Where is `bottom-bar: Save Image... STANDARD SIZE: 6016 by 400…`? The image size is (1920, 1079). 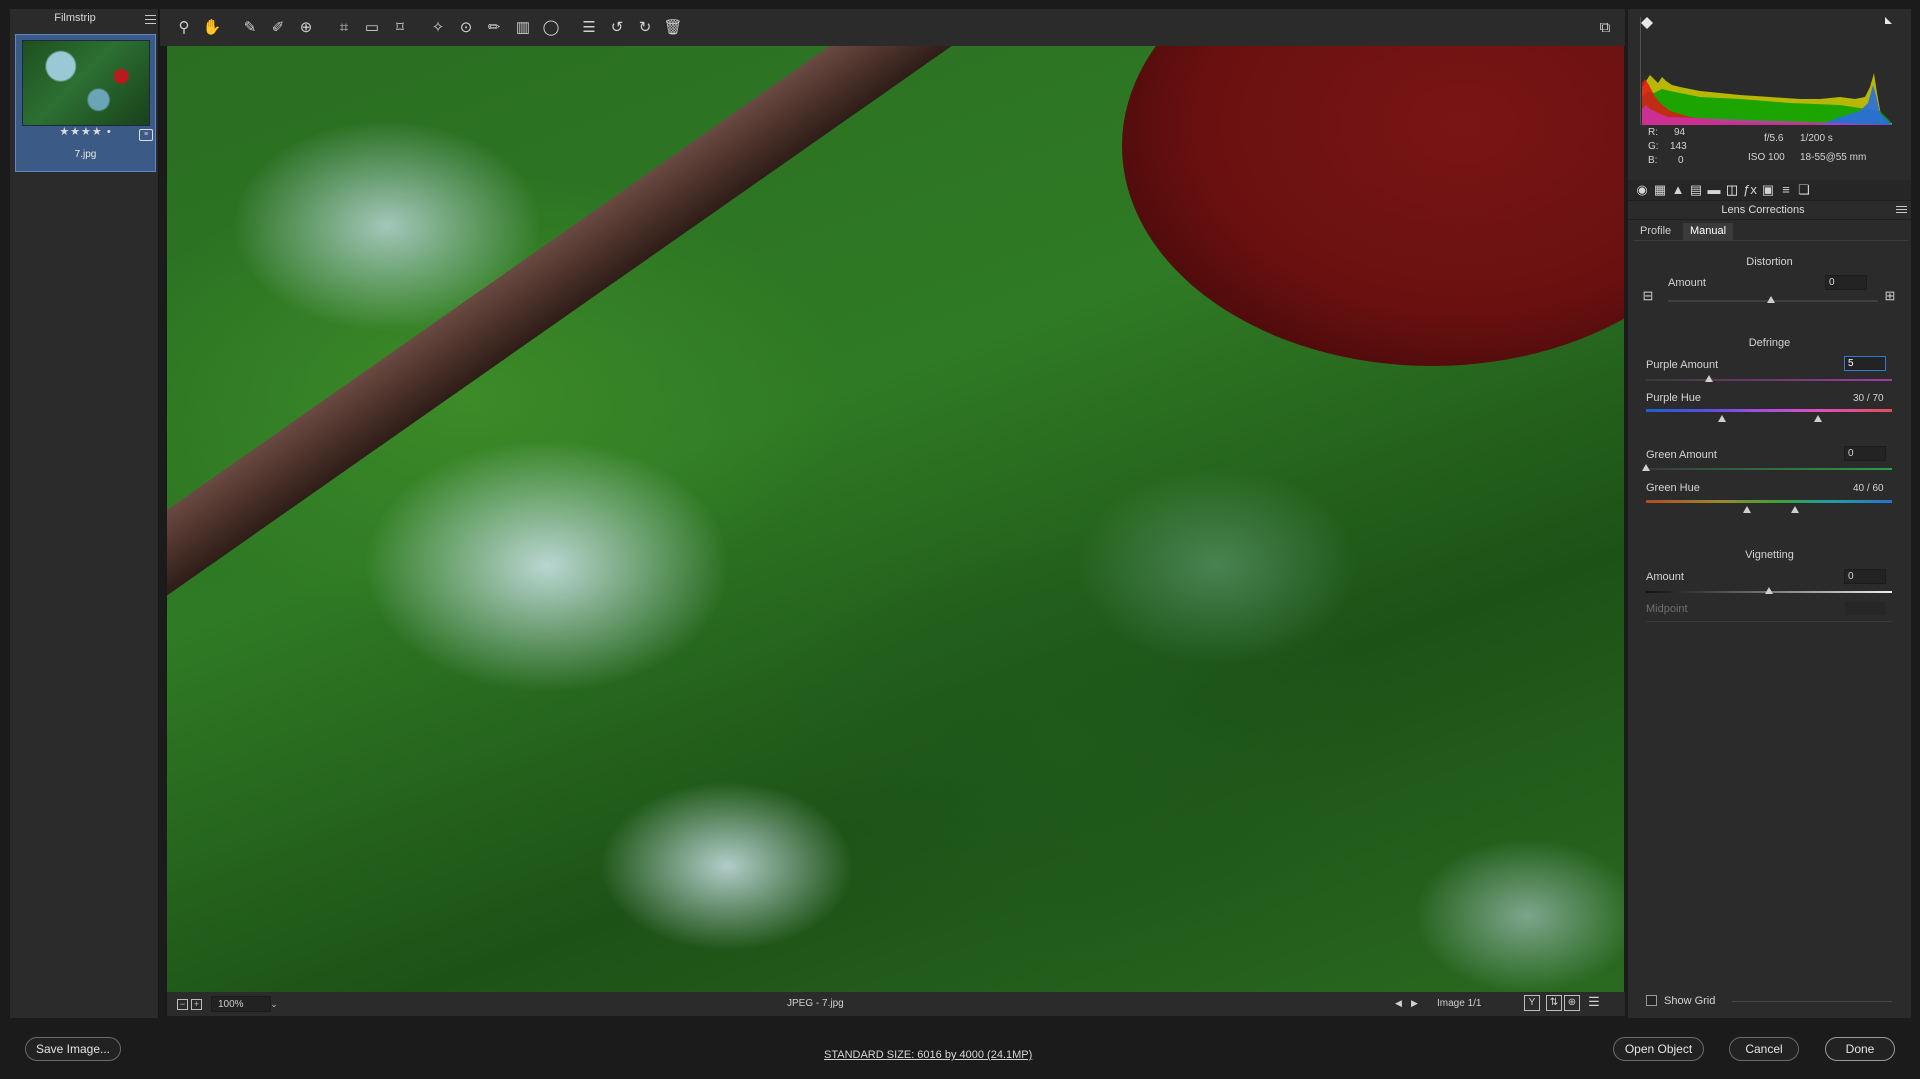
bottom-bar: Save Image... STANDARD SIZE: 6016 by 400… is located at coordinates (960, 1049).